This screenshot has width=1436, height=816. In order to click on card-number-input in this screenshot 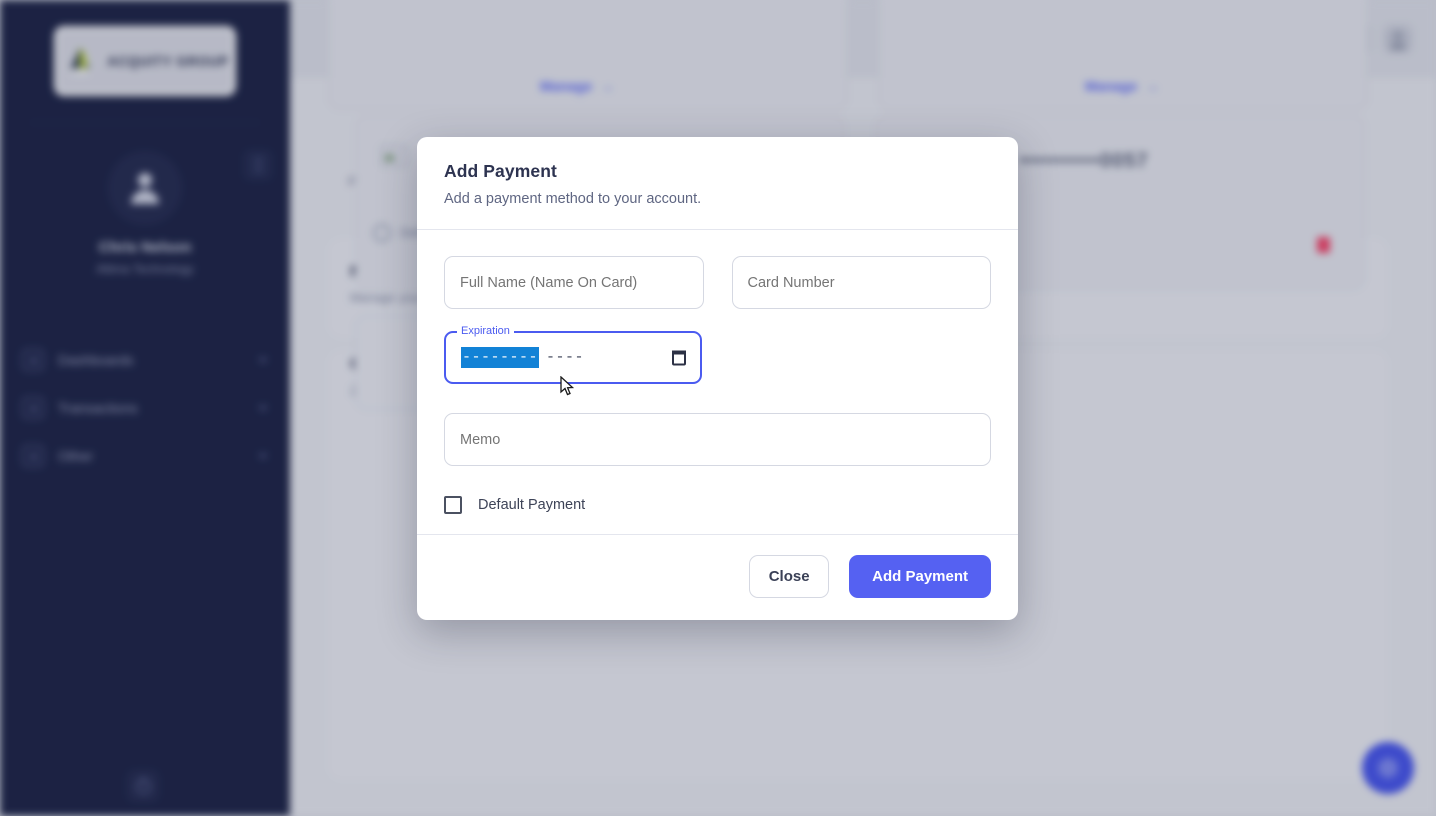, I will do `click(861, 282)`.